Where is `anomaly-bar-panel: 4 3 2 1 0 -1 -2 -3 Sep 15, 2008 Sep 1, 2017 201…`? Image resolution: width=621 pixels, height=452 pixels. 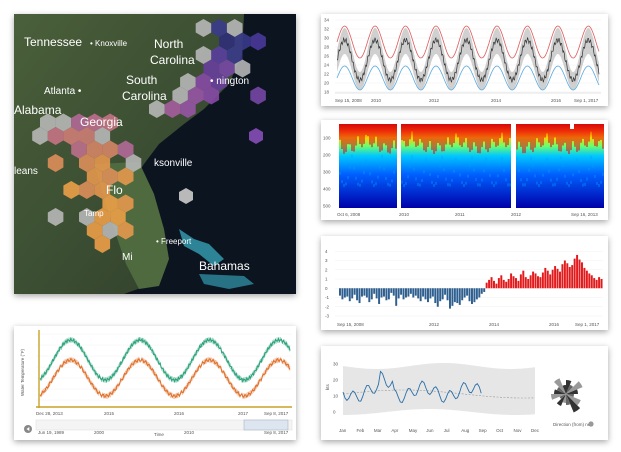 anomaly-bar-panel: 4 3 2 1 0 -1 -2 -3 Sep 15, 2008 Sep 1, 2017 201… is located at coordinates (464, 283).